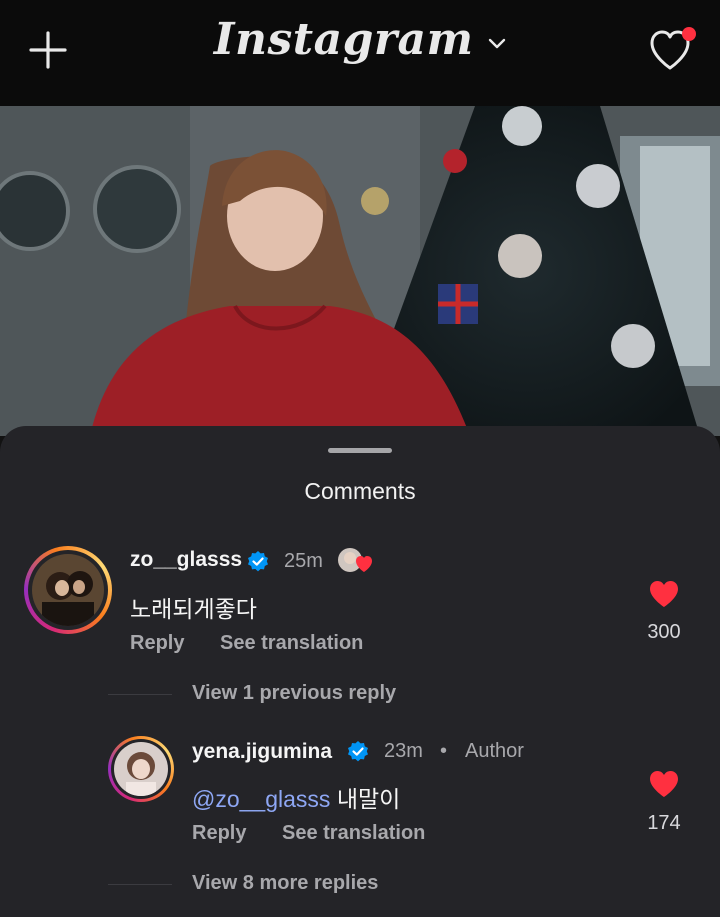 The height and width of the screenshot is (917, 720). What do you see at coordinates (689, 34) in the screenshot?
I see `notification-dot` at bounding box center [689, 34].